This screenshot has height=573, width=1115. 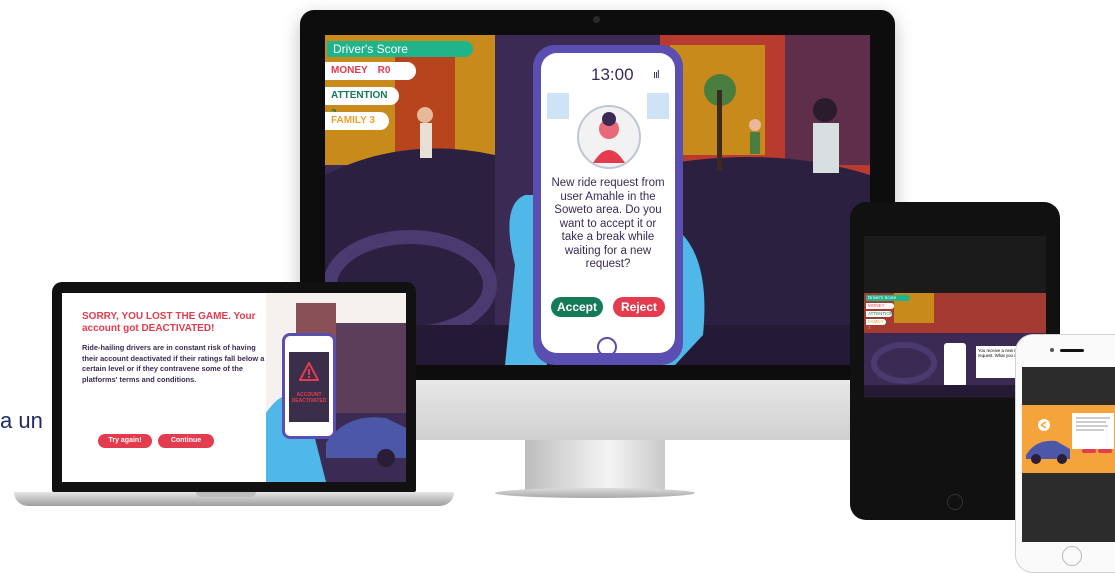 I want to click on car-illustration, so click(x=1068, y=439).